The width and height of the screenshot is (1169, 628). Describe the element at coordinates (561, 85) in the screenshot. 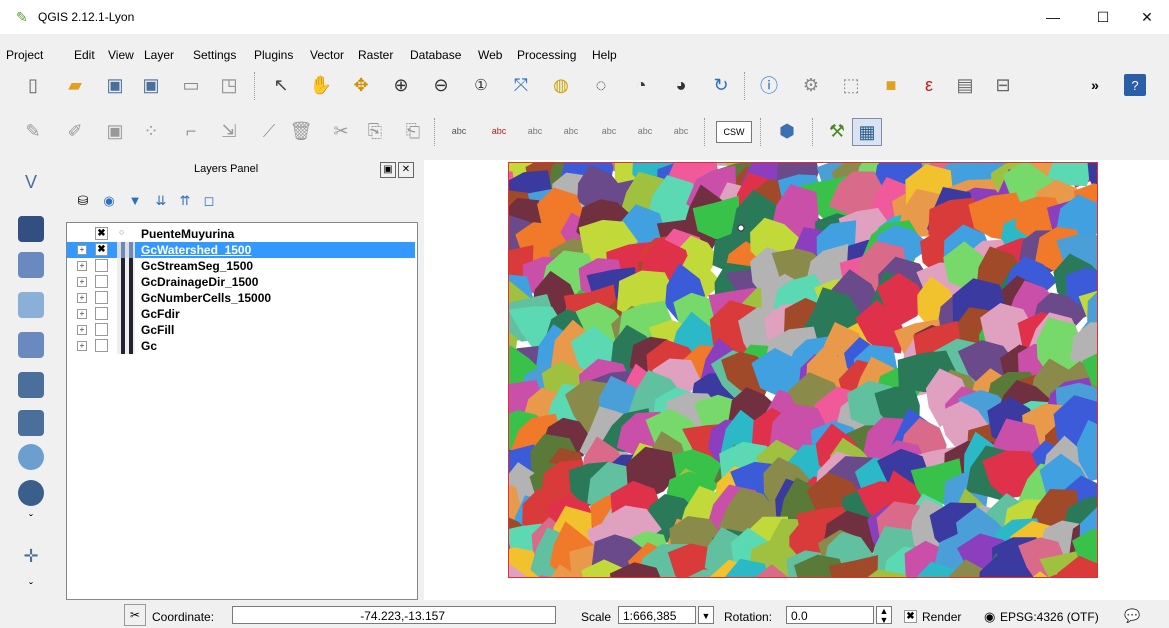

I see `zoom-to-selection-icon: ◍` at that location.